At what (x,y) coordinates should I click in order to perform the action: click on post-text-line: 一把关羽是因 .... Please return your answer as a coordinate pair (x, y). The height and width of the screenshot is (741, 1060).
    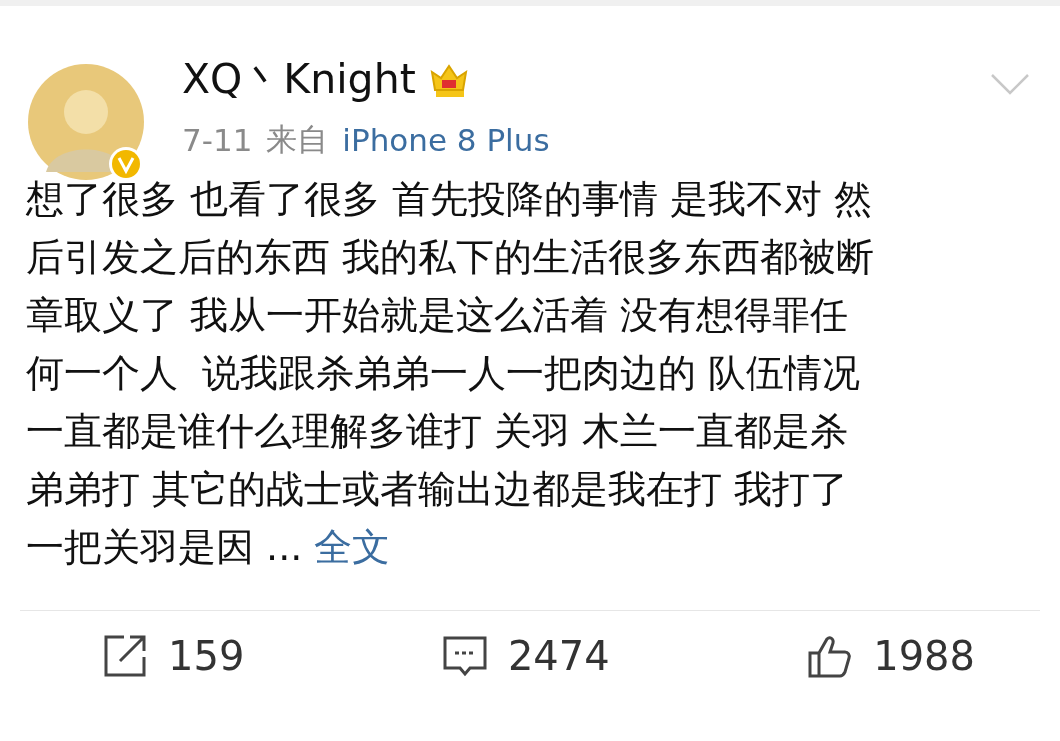
    Looking at the image, I should click on (164, 547).